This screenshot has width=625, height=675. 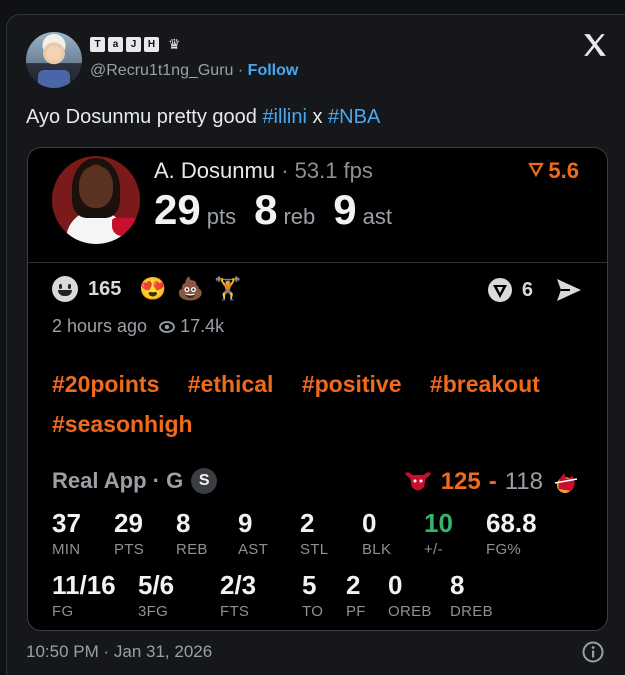 I want to click on poop-emoji-icon: 💩, so click(x=190, y=289).